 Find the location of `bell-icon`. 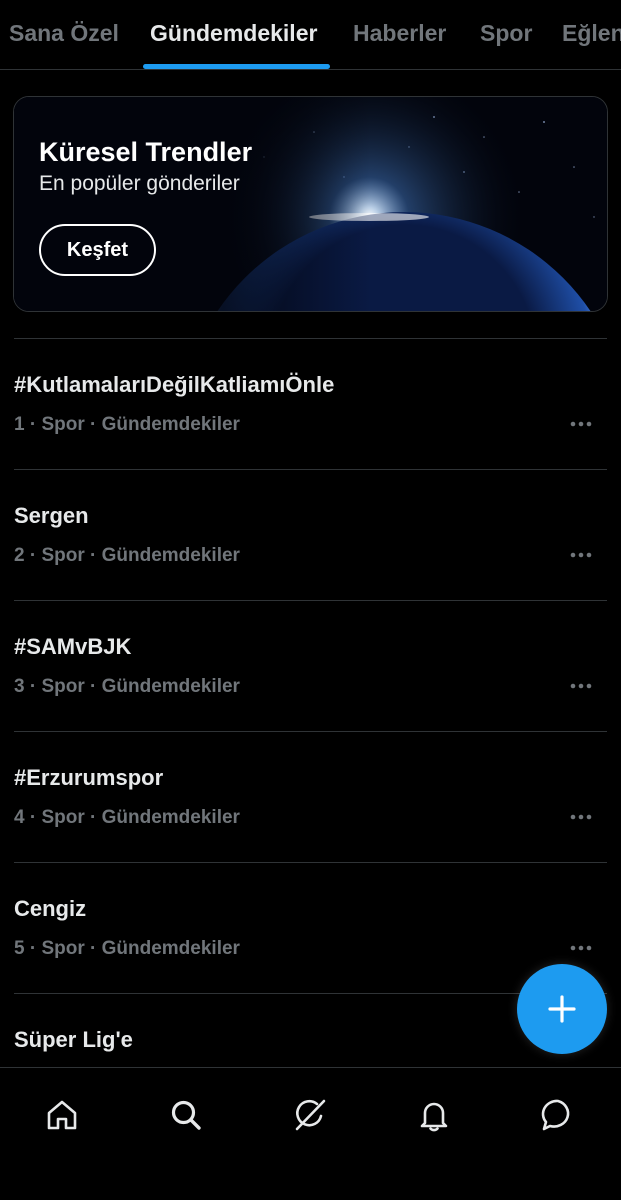

bell-icon is located at coordinates (434, 1117).